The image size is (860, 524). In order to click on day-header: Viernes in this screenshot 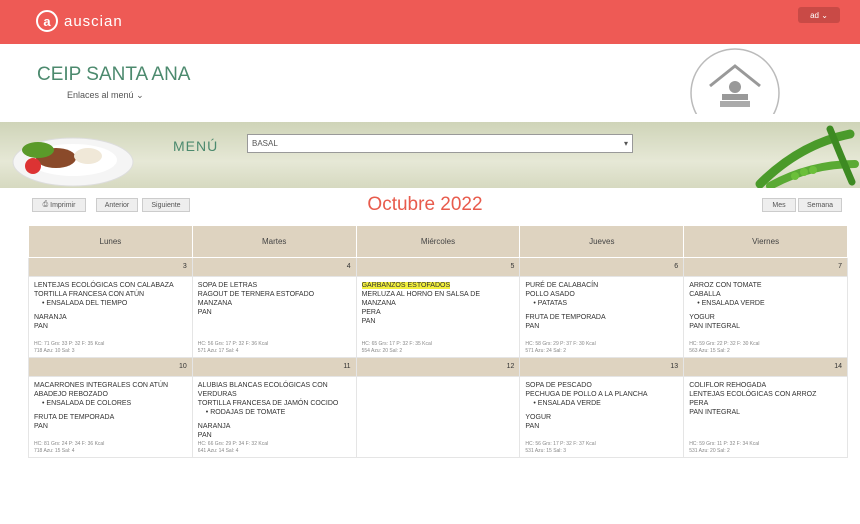, I will do `click(765, 241)`.